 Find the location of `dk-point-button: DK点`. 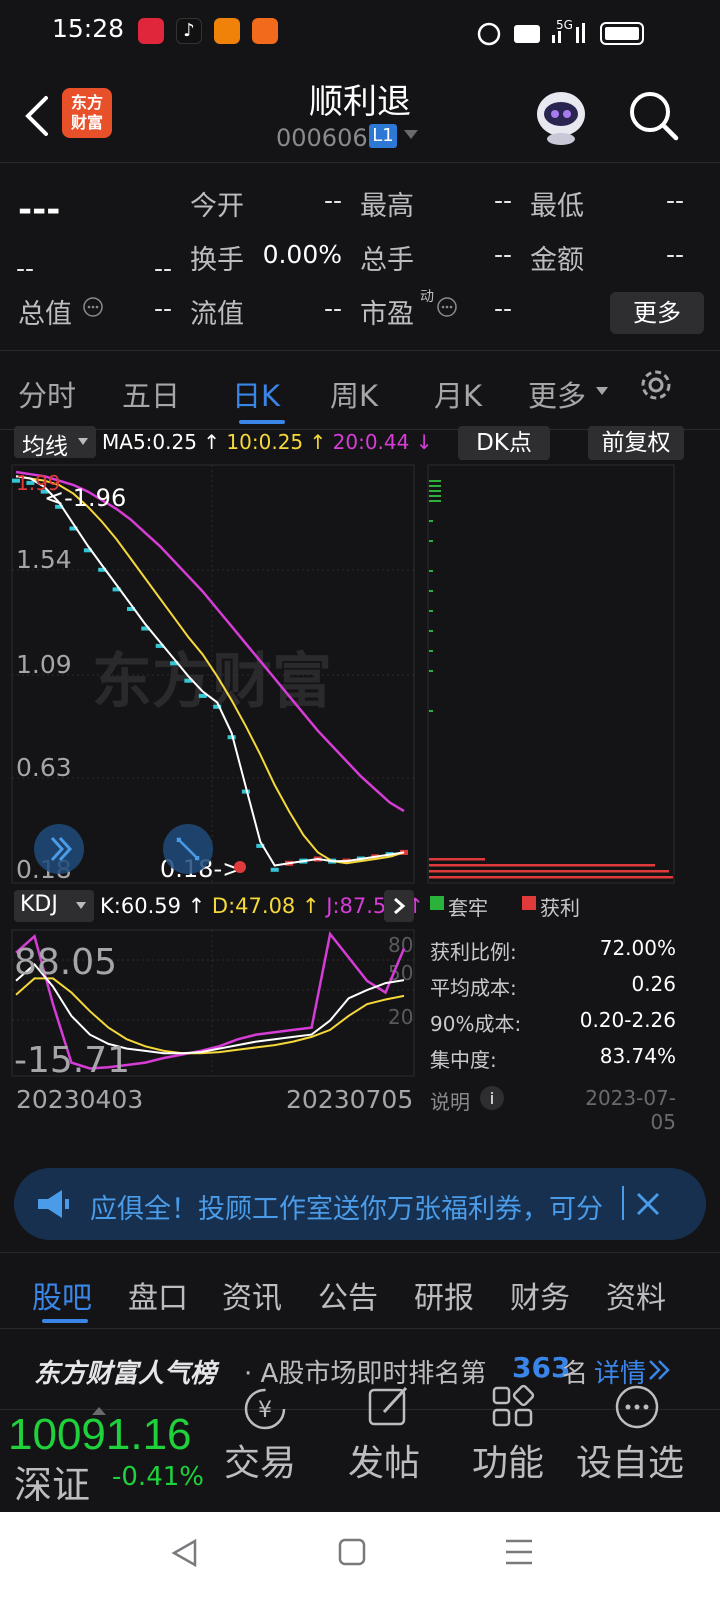

dk-point-button: DK点 is located at coordinates (504, 443).